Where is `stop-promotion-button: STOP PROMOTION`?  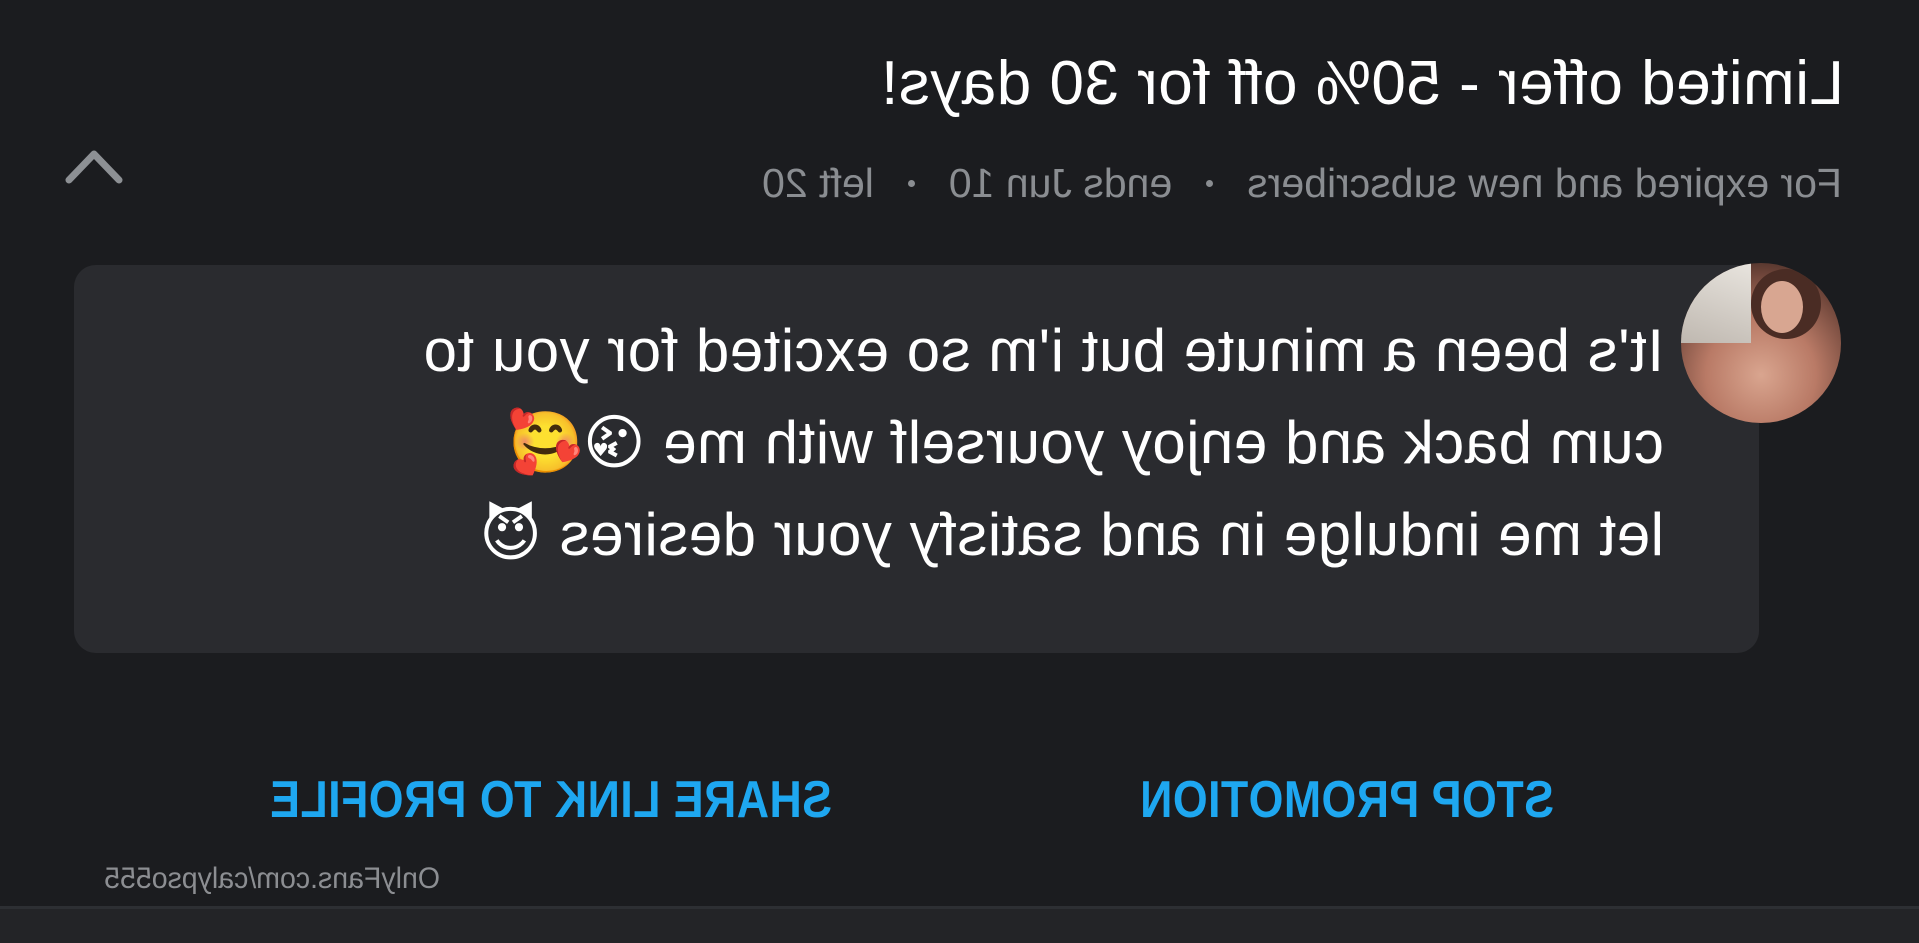
stop-promotion-button: STOP PROMOTION is located at coordinates (1347, 800).